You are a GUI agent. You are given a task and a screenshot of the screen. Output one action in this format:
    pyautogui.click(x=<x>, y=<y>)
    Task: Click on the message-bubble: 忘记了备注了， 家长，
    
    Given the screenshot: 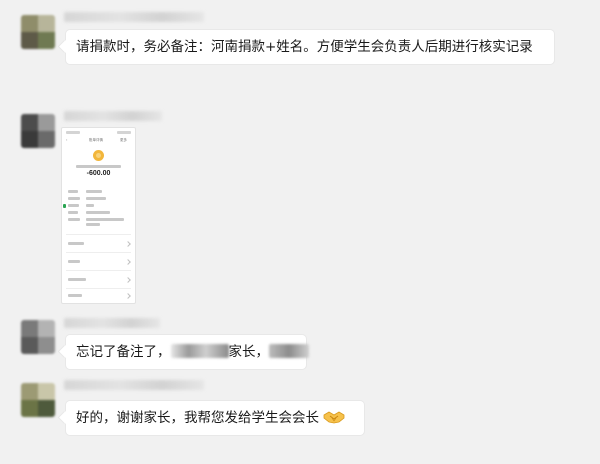 What is the action you would take?
    pyautogui.click(x=187, y=352)
    